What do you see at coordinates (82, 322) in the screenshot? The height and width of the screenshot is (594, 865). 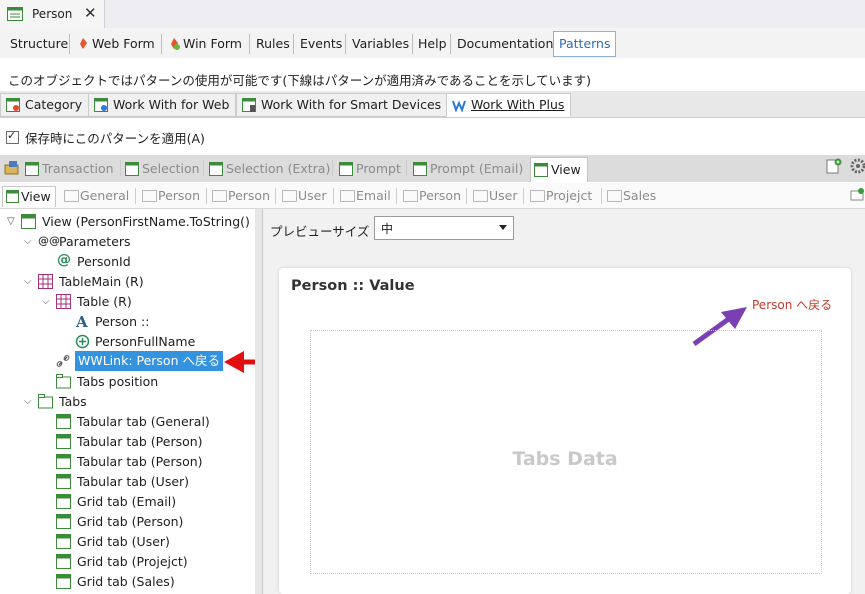 I see `text-block-icon: A` at bounding box center [82, 322].